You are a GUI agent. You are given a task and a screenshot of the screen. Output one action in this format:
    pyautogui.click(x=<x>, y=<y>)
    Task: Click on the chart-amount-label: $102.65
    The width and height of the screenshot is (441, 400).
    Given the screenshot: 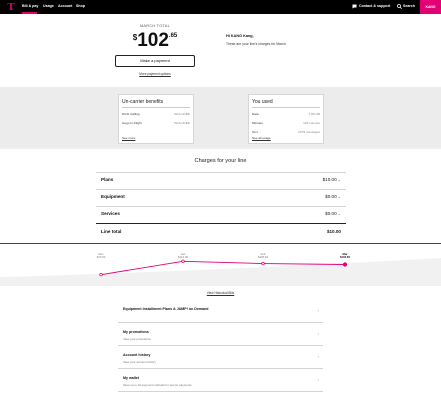 What is the action you would take?
    pyautogui.click(x=345, y=257)
    